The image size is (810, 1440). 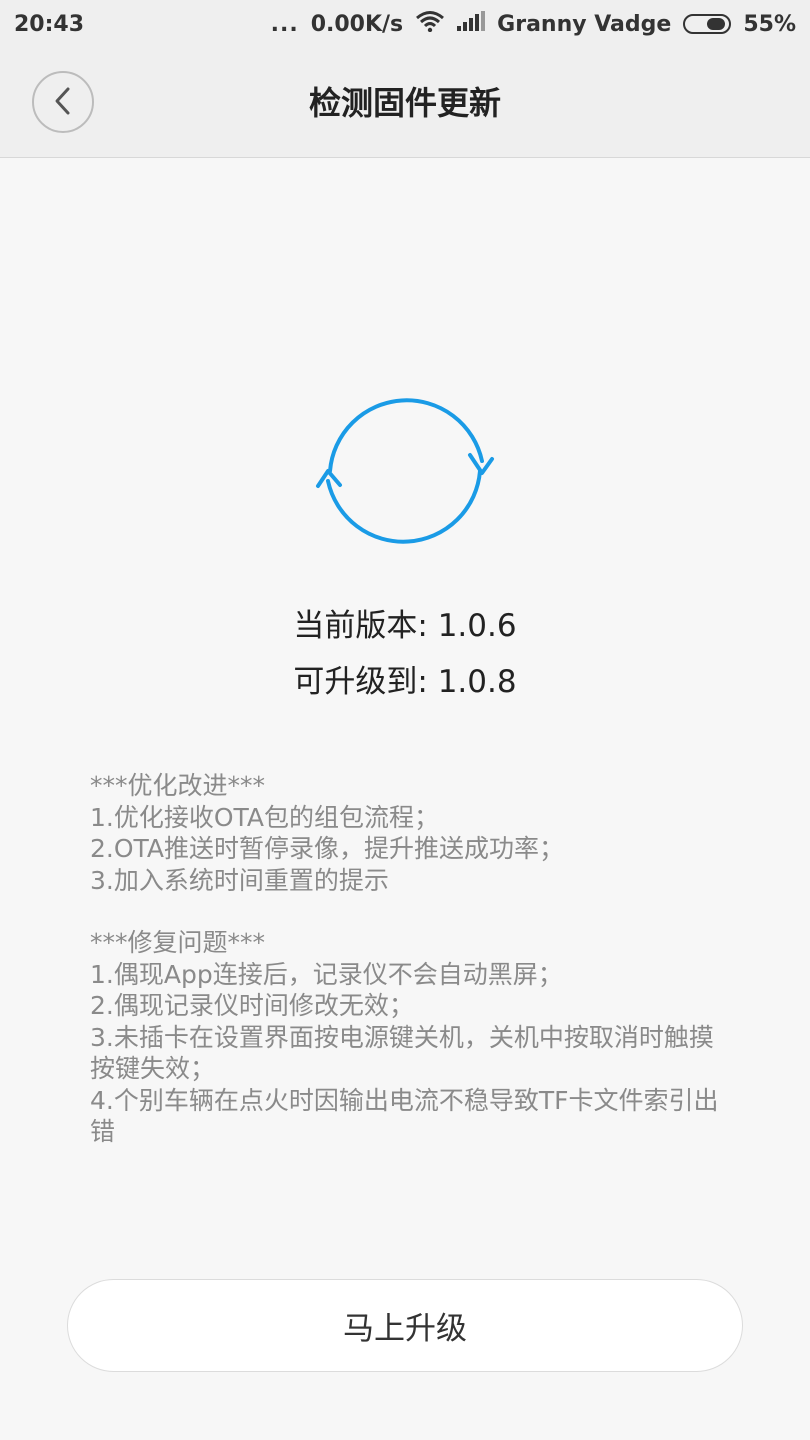 What do you see at coordinates (471, 24) in the screenshot?
I see `signal-icon` at bounding box center [471, 24].